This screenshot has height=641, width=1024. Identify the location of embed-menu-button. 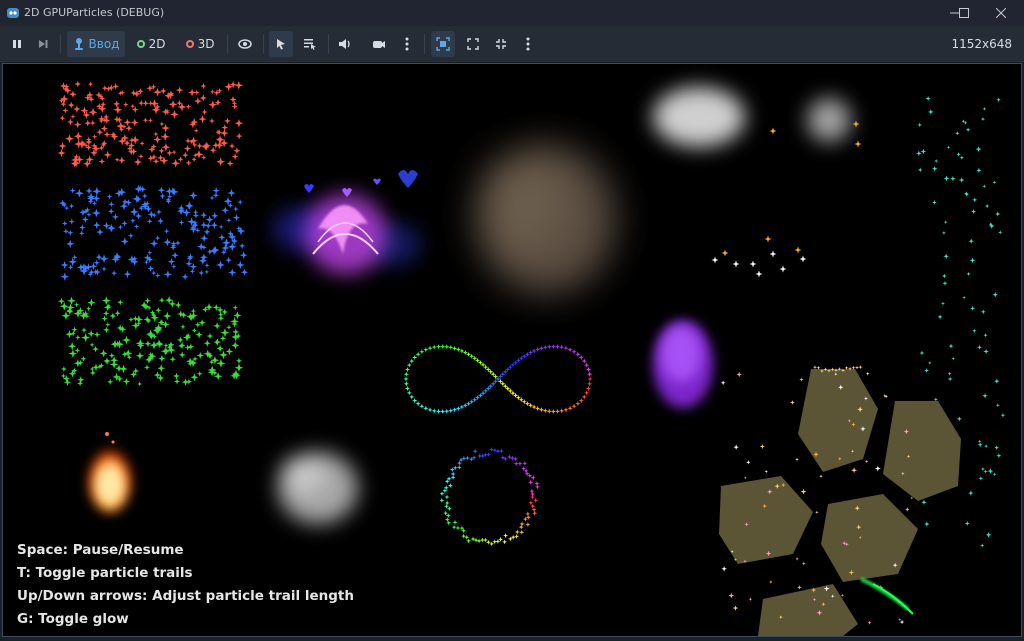
(528, 44).